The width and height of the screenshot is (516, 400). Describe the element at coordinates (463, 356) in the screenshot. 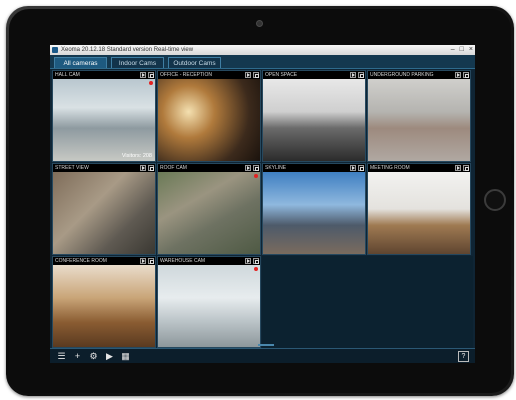

I see `help-button: ?` at that location.